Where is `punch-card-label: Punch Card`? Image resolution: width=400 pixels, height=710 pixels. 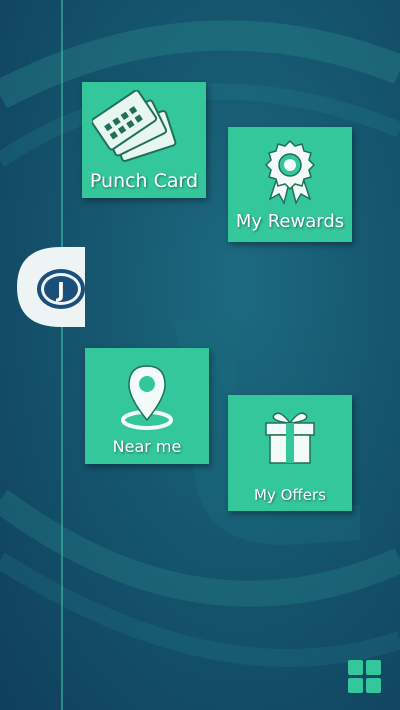 punch-card-label: Punch Card is located at coordinates (144, 181).